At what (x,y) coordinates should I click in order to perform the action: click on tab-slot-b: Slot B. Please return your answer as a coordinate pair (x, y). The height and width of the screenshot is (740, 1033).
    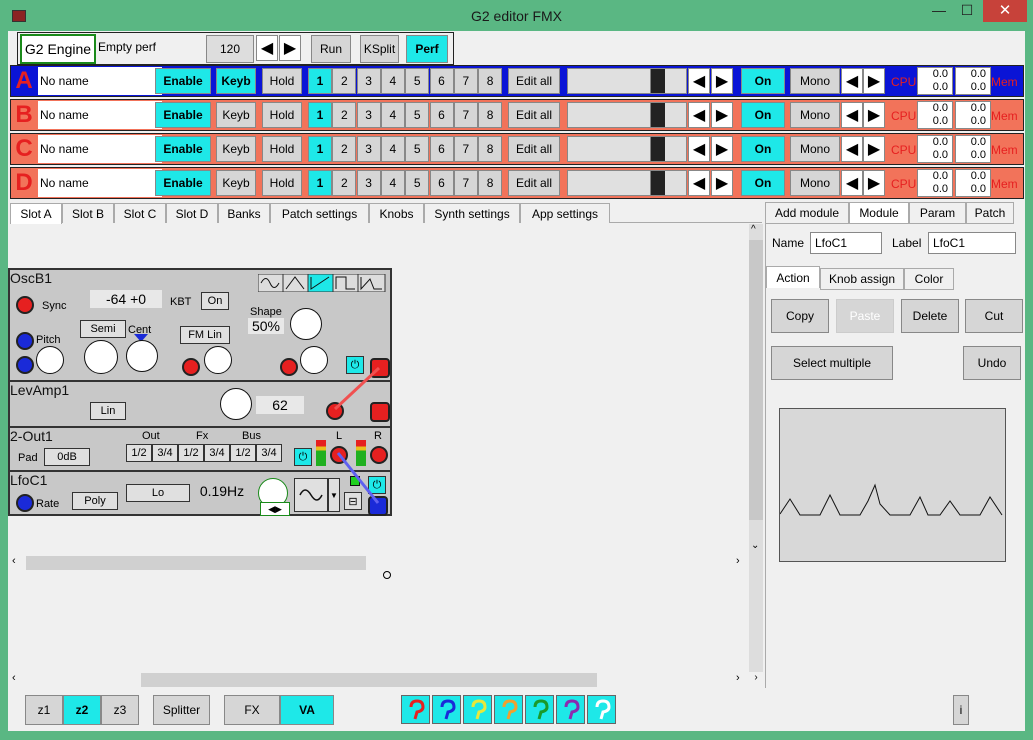
    Looking at the image, I should click on (88, 213).